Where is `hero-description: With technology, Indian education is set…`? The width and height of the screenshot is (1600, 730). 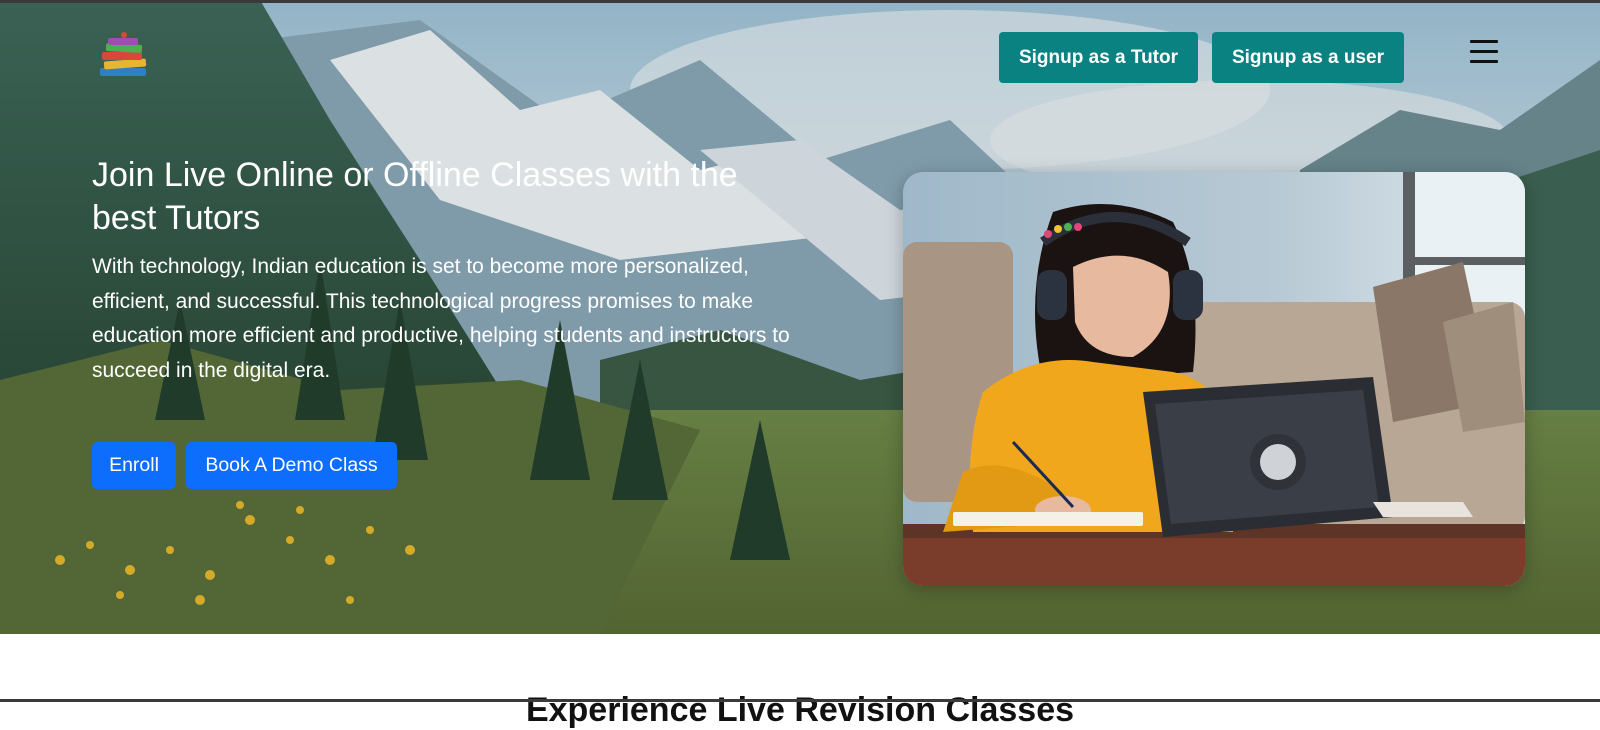
hero-description: With technology, Indian education is set… is located at coordinates (441, 318).